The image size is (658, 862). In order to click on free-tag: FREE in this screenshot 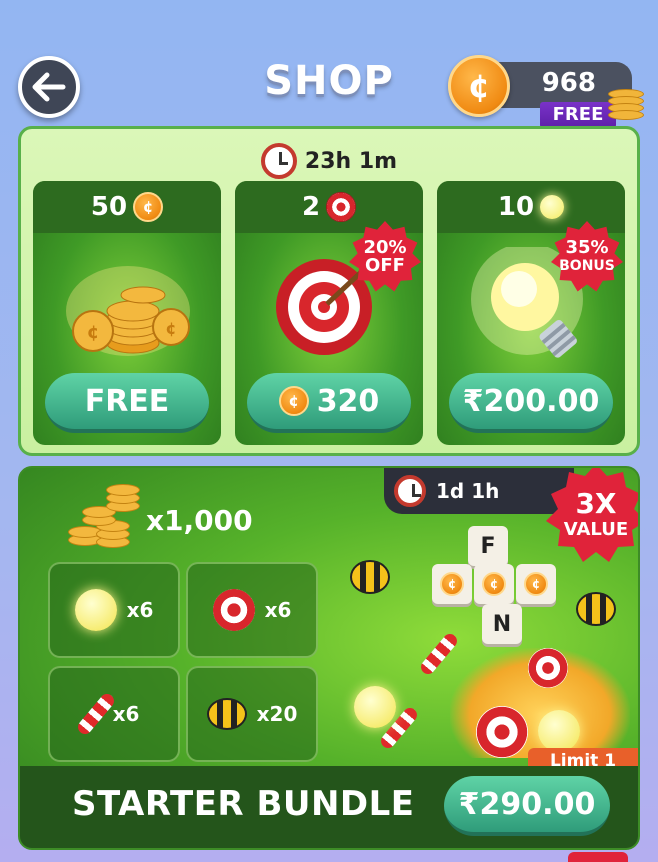, I will do `click(578, 115)`.